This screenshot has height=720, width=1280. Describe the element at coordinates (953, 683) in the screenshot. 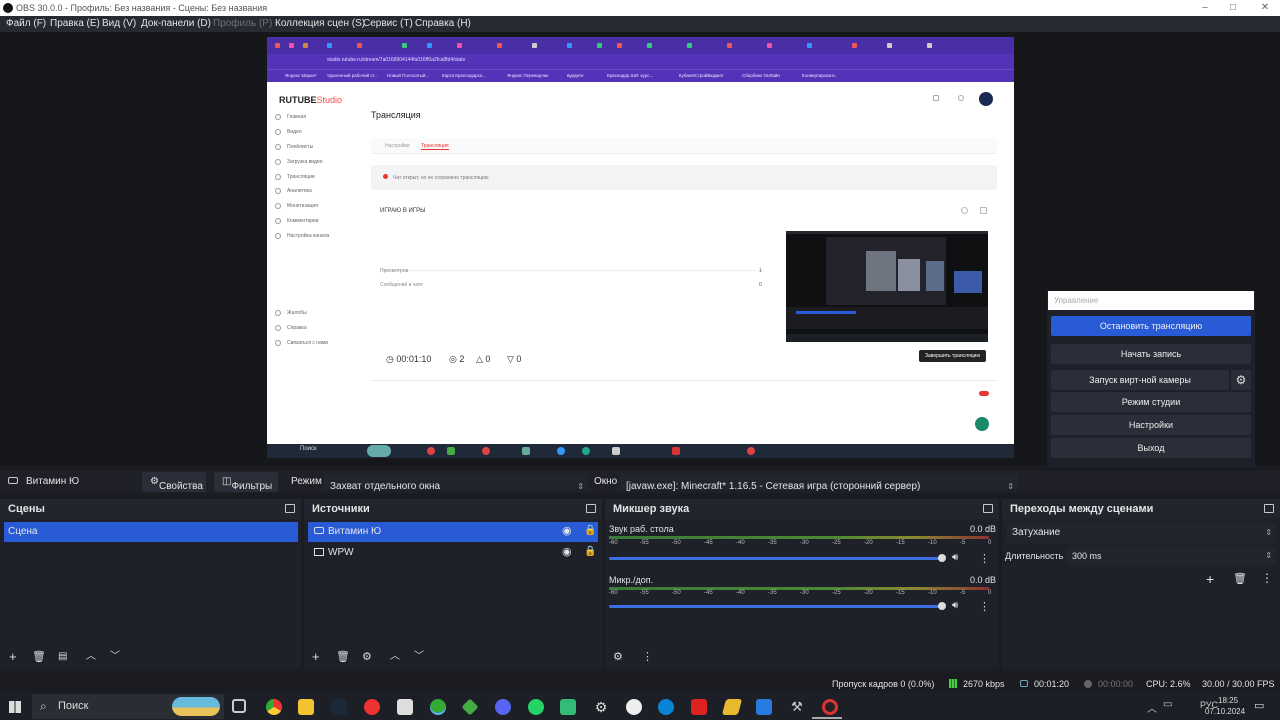

I see `signal-icon` at that location.